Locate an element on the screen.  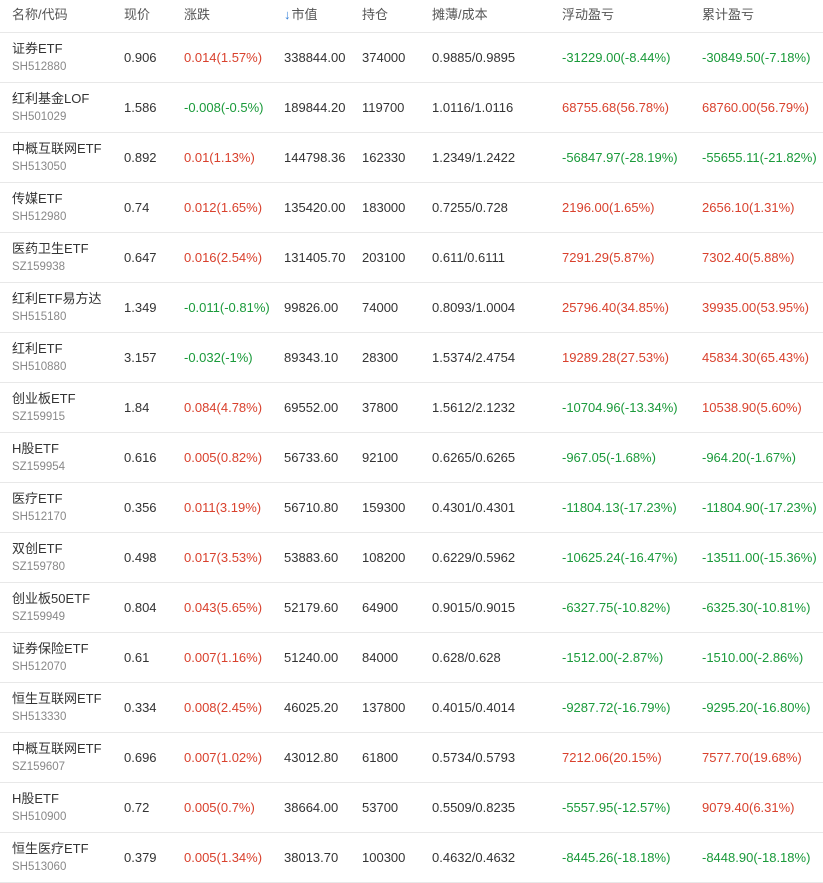
fund-name: 证券保险ETF is located at coordinates (50, 648).